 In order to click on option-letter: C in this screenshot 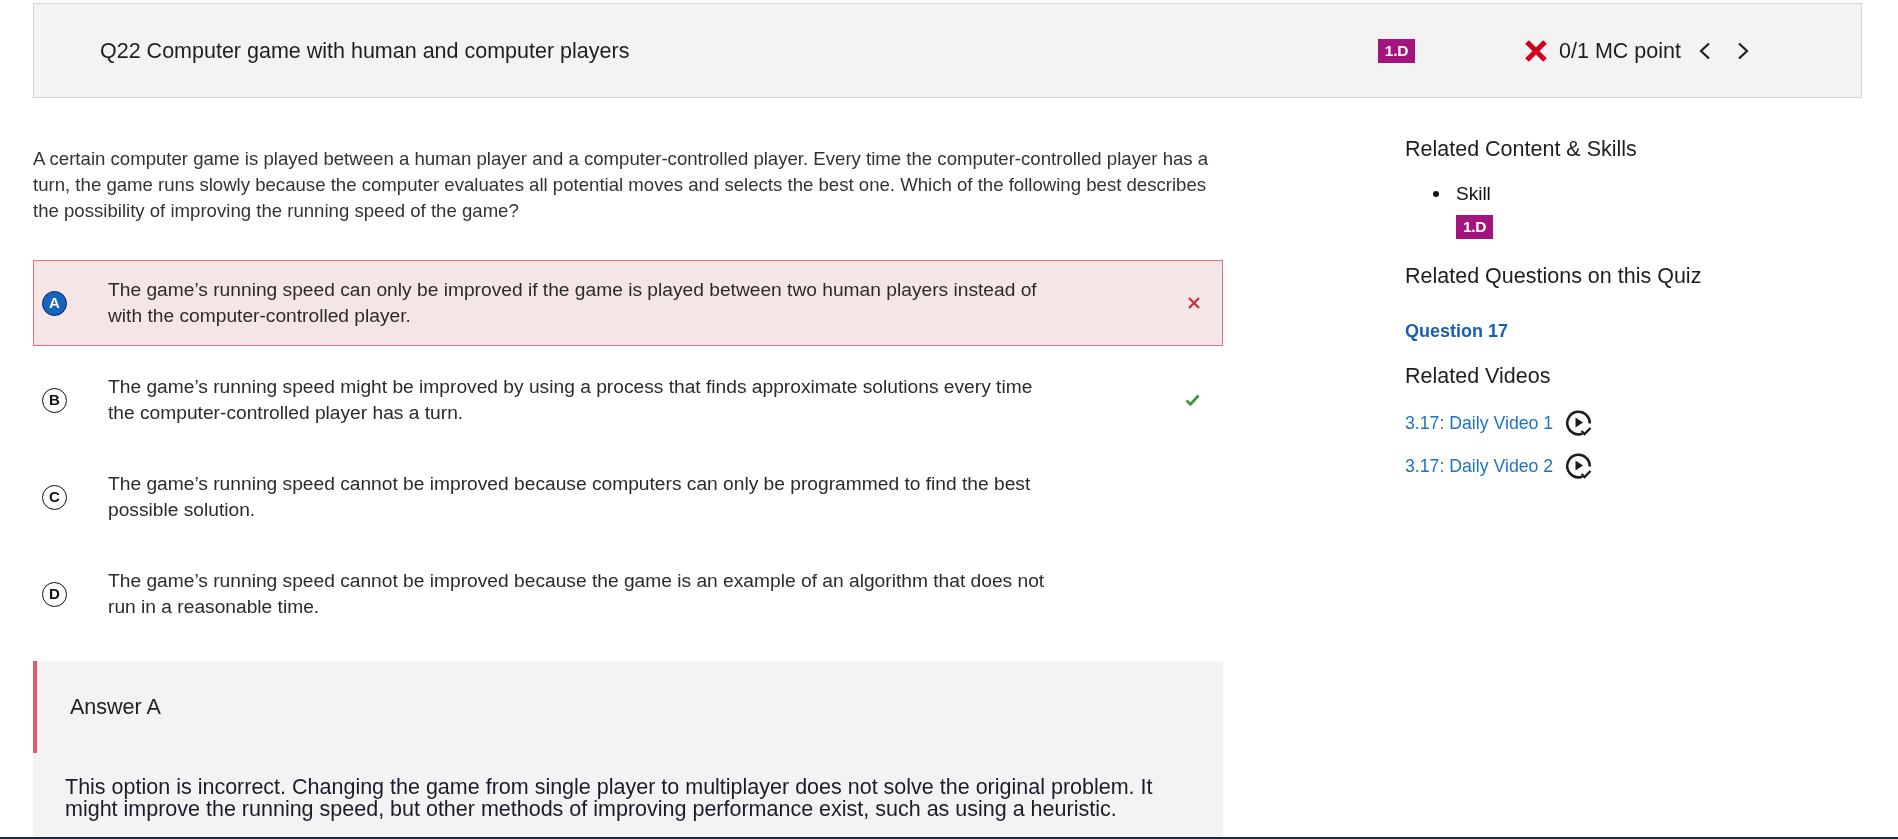, I will do `click(54, 497)`.